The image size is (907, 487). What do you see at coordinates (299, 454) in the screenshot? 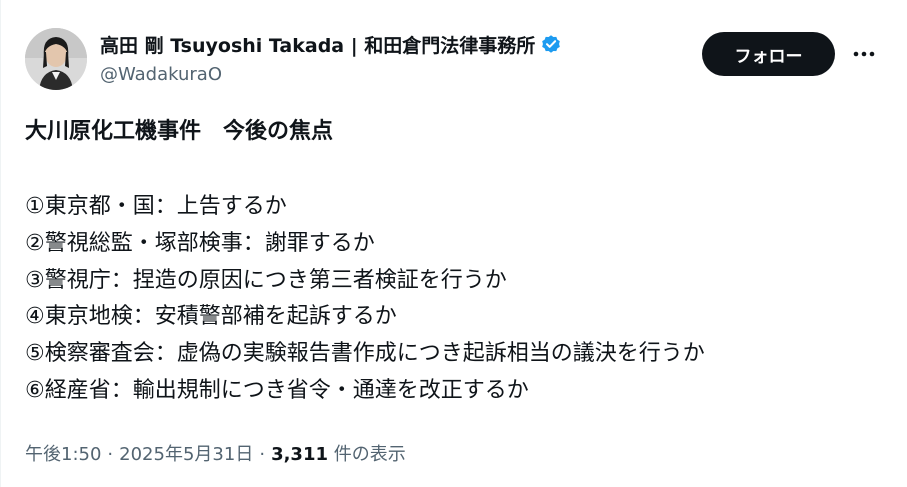
I see `views-count: 3,311` at bounding box center [299, 454].